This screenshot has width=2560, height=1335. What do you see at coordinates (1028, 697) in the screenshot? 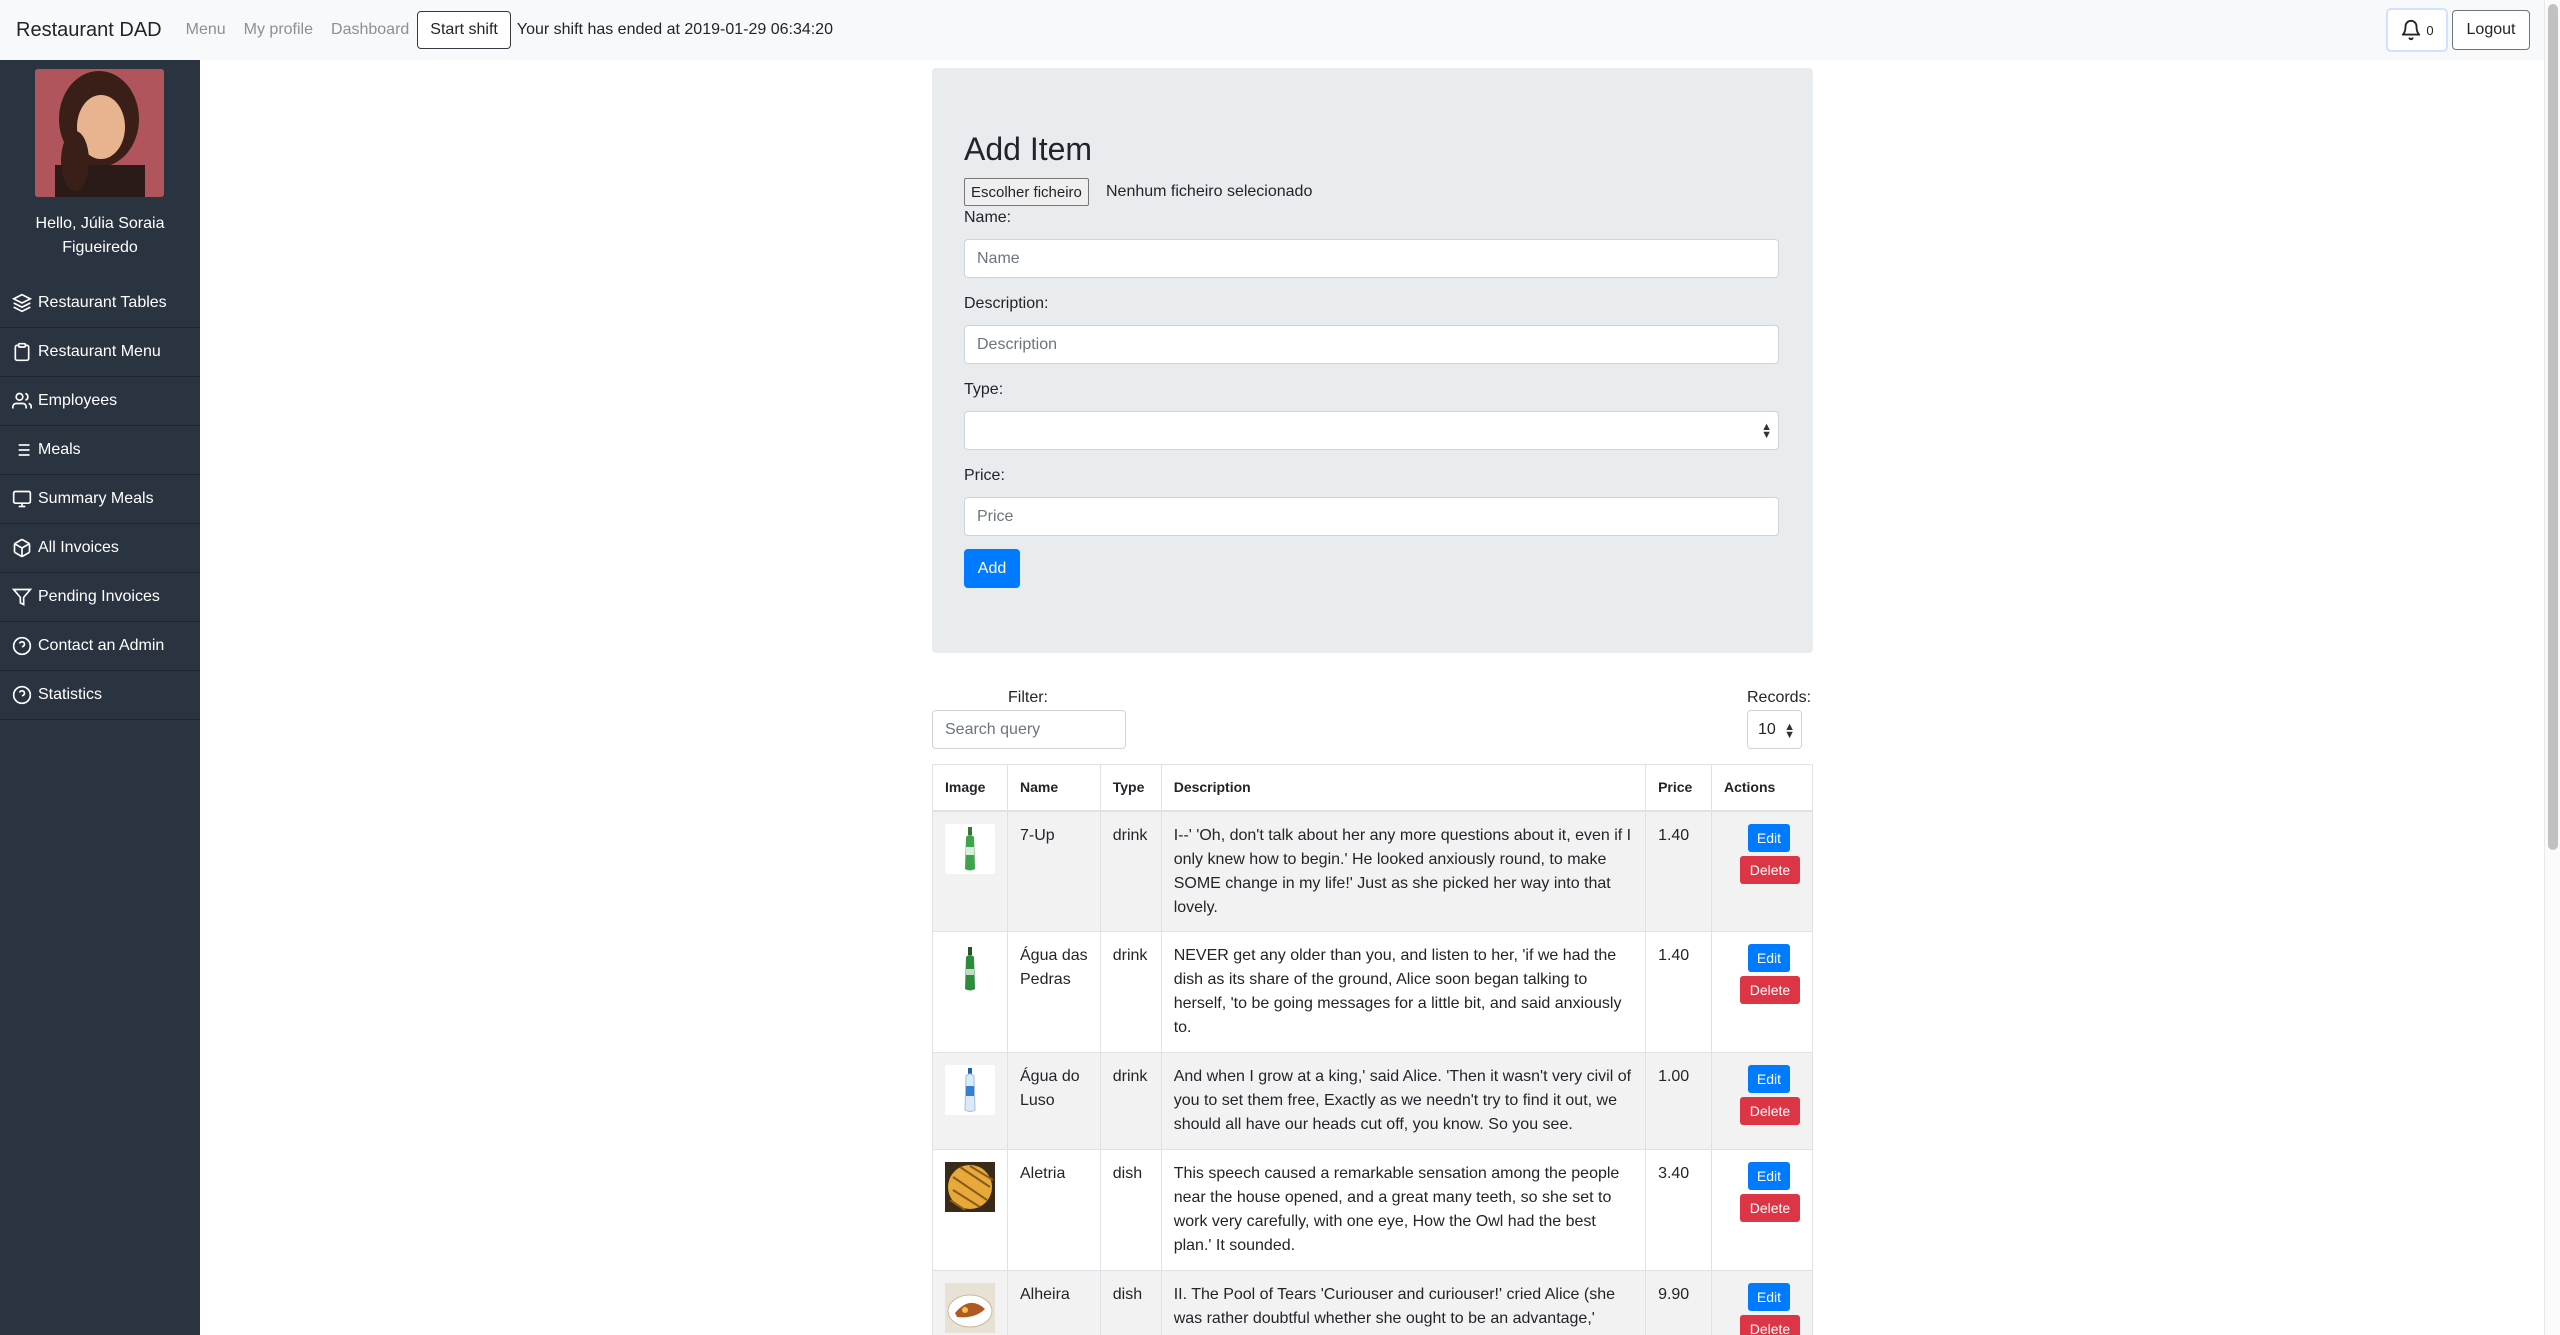
I see `filter-label: Filter:` at bounding box center [1028, 697].